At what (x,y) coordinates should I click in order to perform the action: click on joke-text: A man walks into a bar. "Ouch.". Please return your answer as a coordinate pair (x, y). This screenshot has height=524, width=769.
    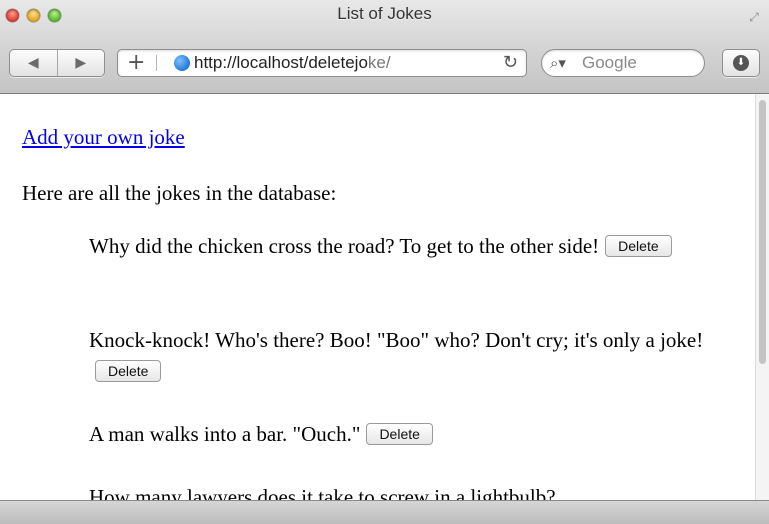
    Looking at the image, I should click on (225, 434).